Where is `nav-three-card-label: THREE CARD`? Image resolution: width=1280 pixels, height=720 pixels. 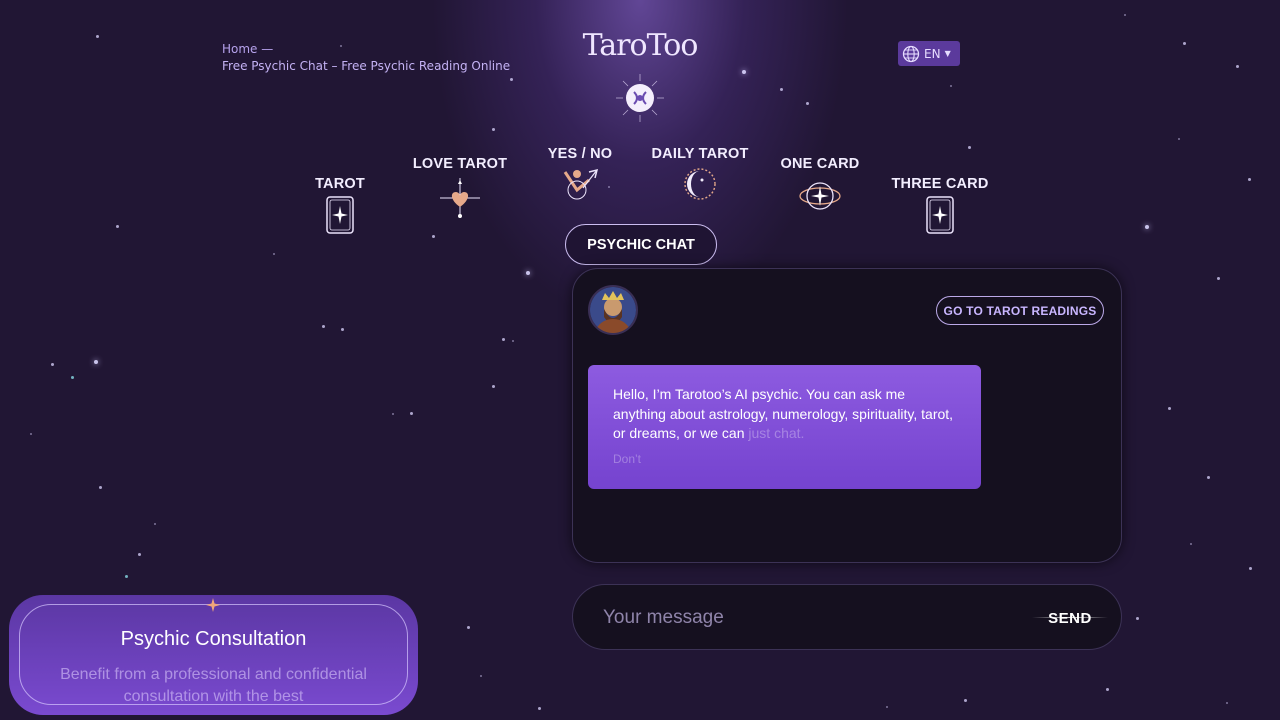 nav-three-card-label: THREE CARD is located at coordinates (940, 184).